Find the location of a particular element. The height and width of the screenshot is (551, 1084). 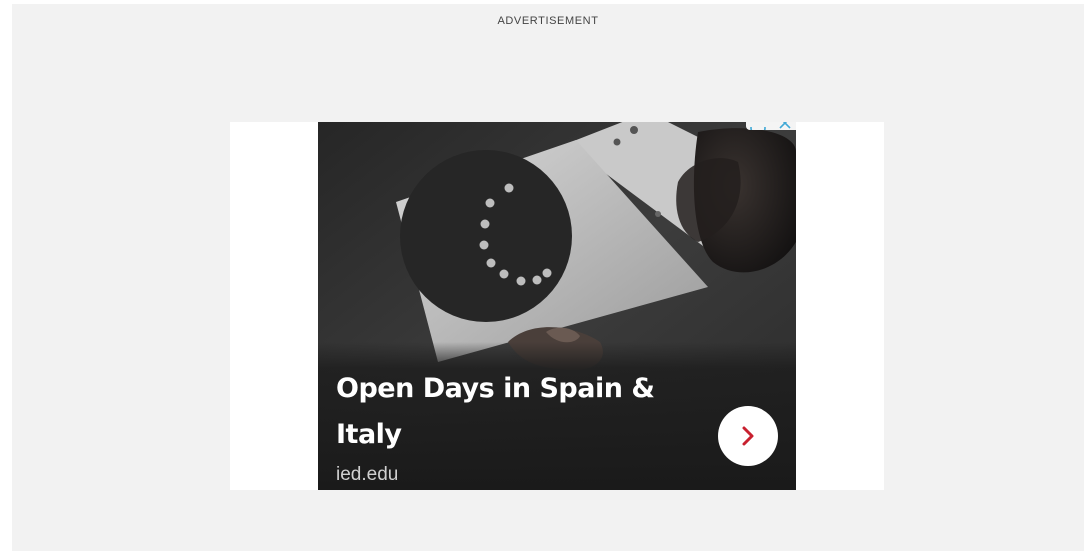

cta-button is located at coordinates (748, 436).